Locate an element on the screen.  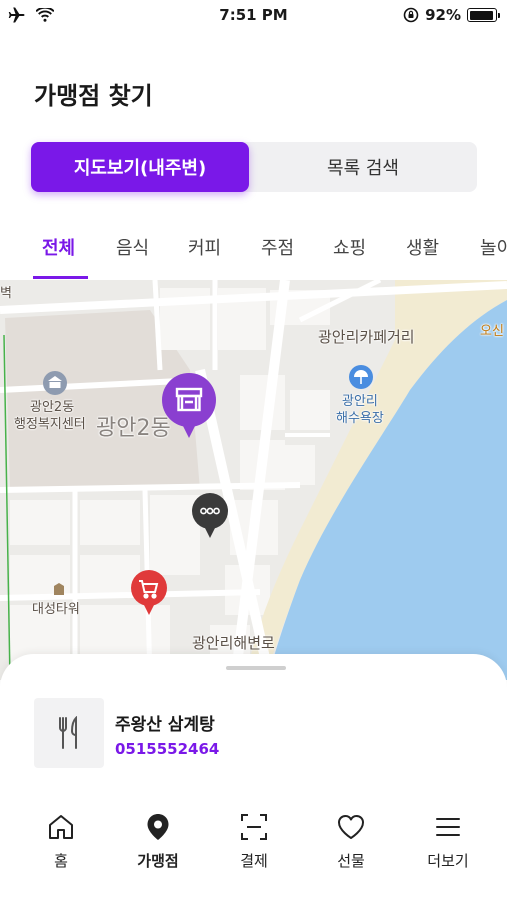
view-toggle: 지도보기(내주변) 목록 검색 is located at coordinates (254, 167).